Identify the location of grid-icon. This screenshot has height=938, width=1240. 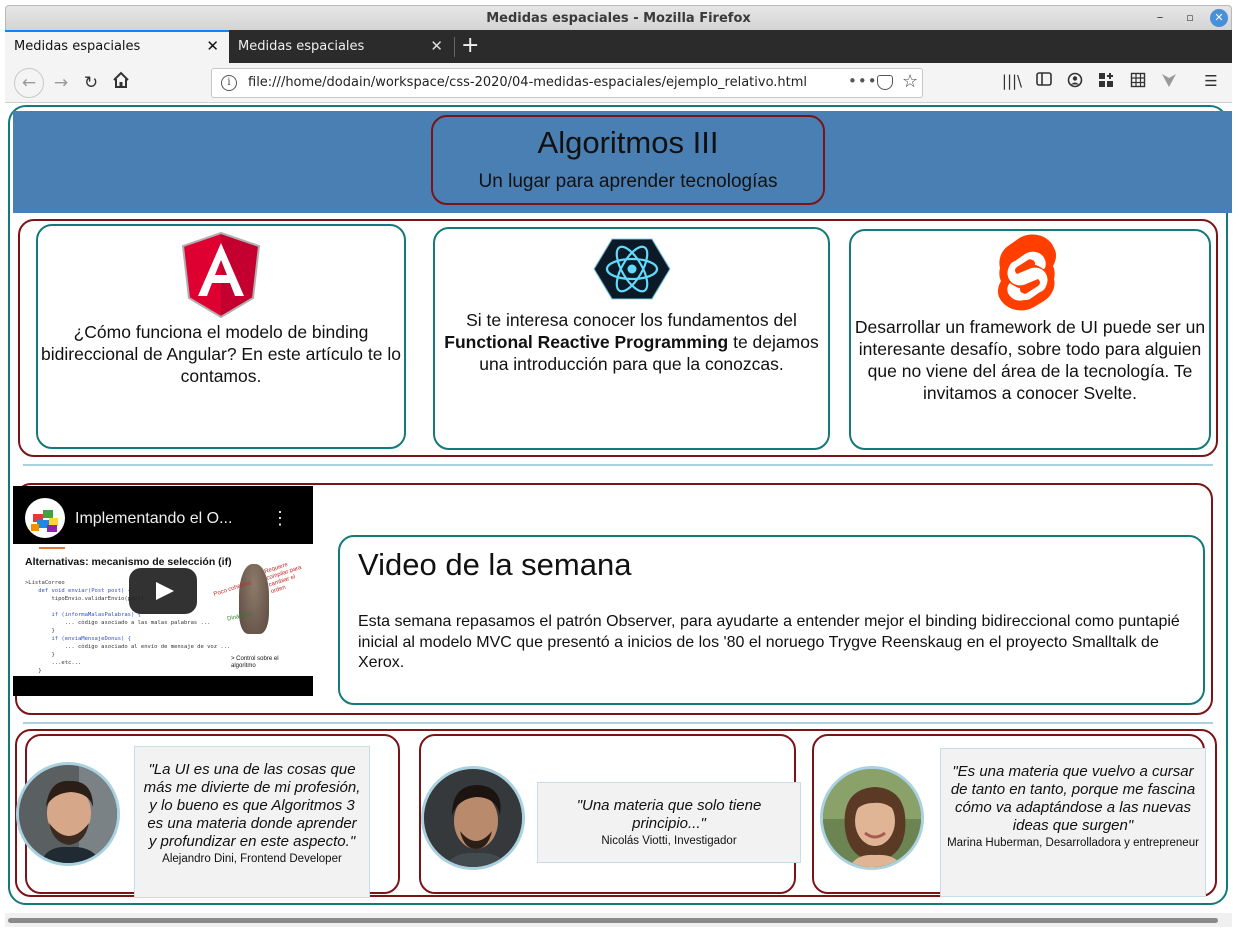
(1138, 82).